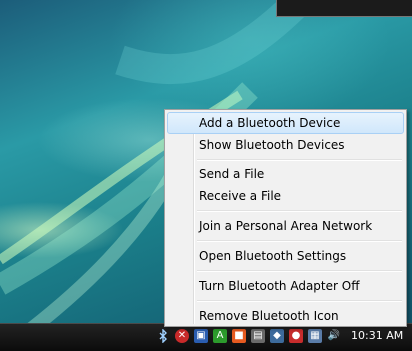  What do you see at coordinates (163, 336) in the screenshot?
I see `bluetooth-icon` at bounding box center [163, 336].